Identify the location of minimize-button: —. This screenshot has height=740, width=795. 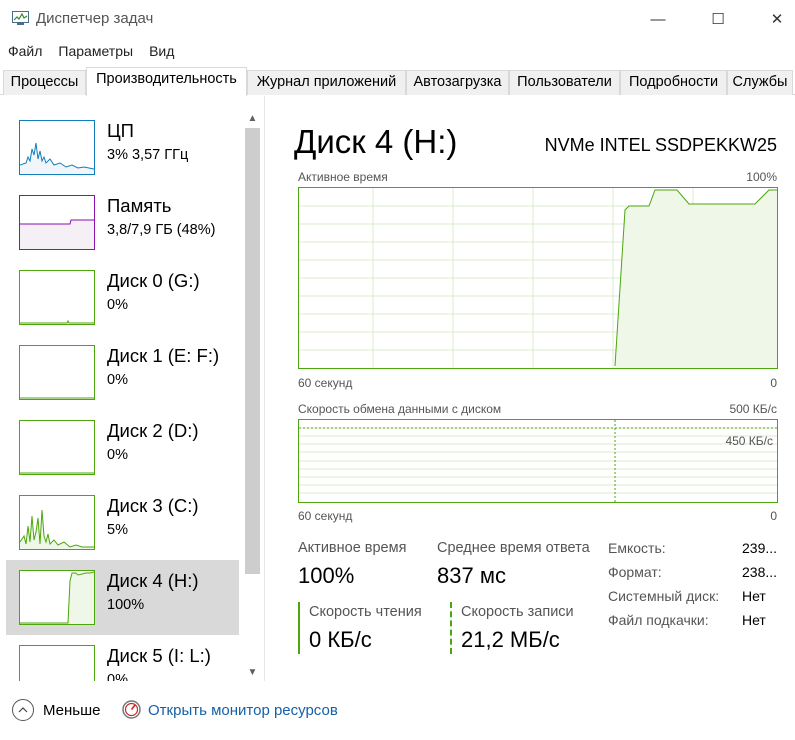
(658, 19).